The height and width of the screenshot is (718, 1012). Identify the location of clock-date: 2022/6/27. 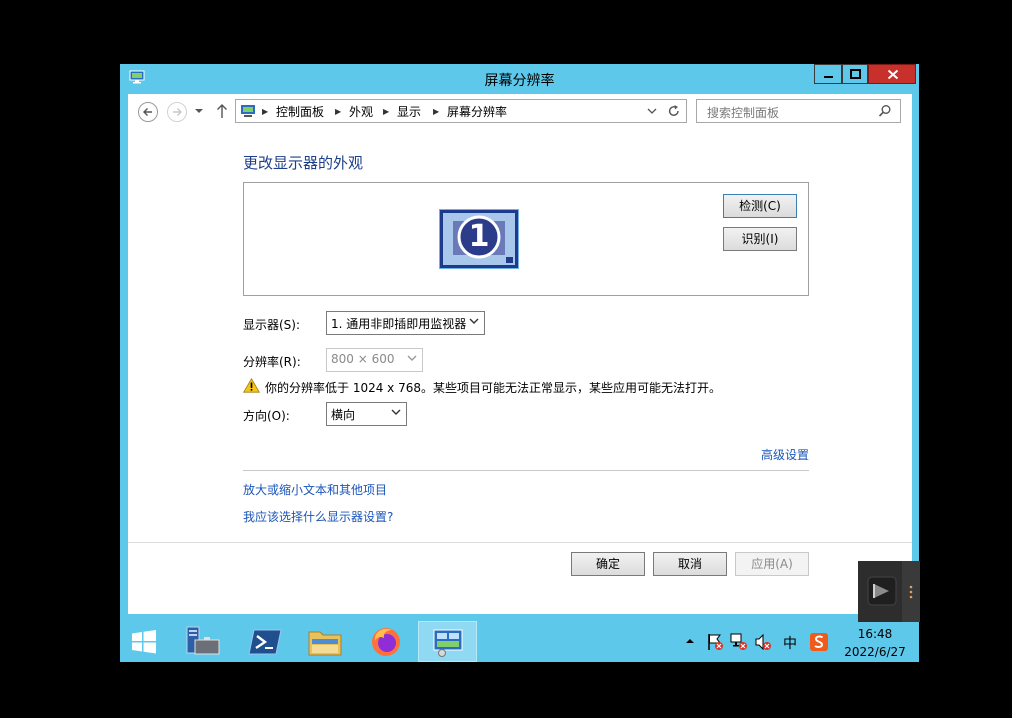
(875, 652).